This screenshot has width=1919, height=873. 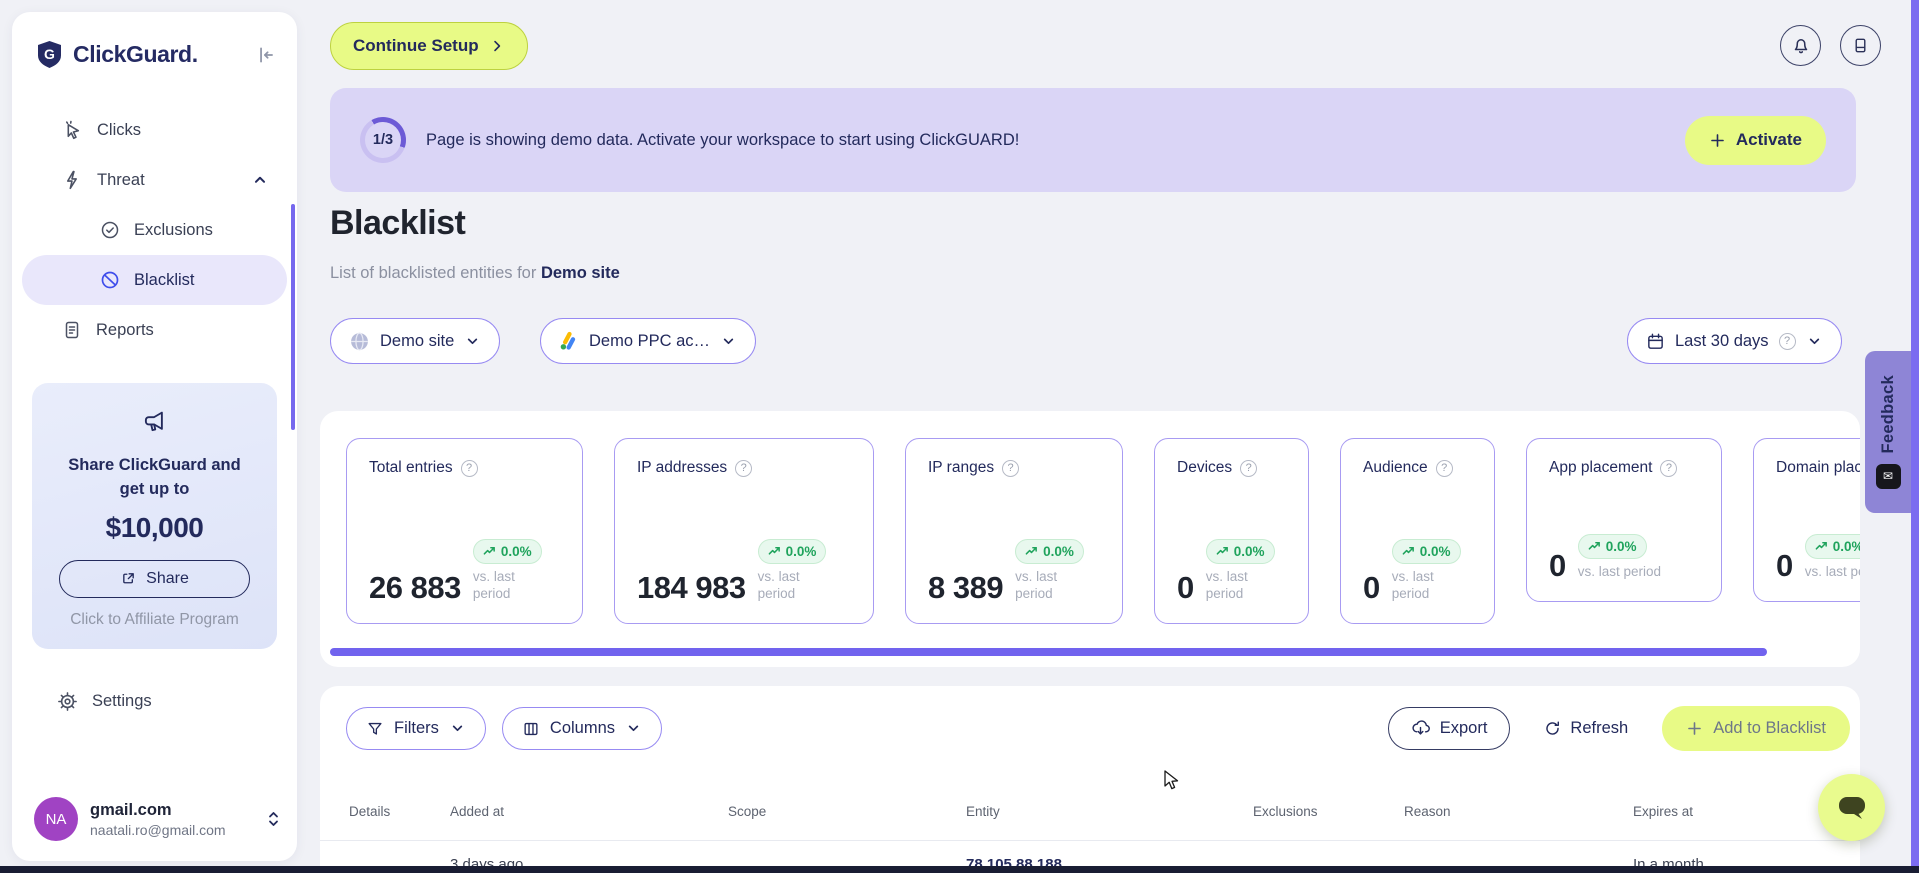 What do you see at coordinates (72, 330) in the screenshot?
I see `document-icon` at bounding box center [72, 330].